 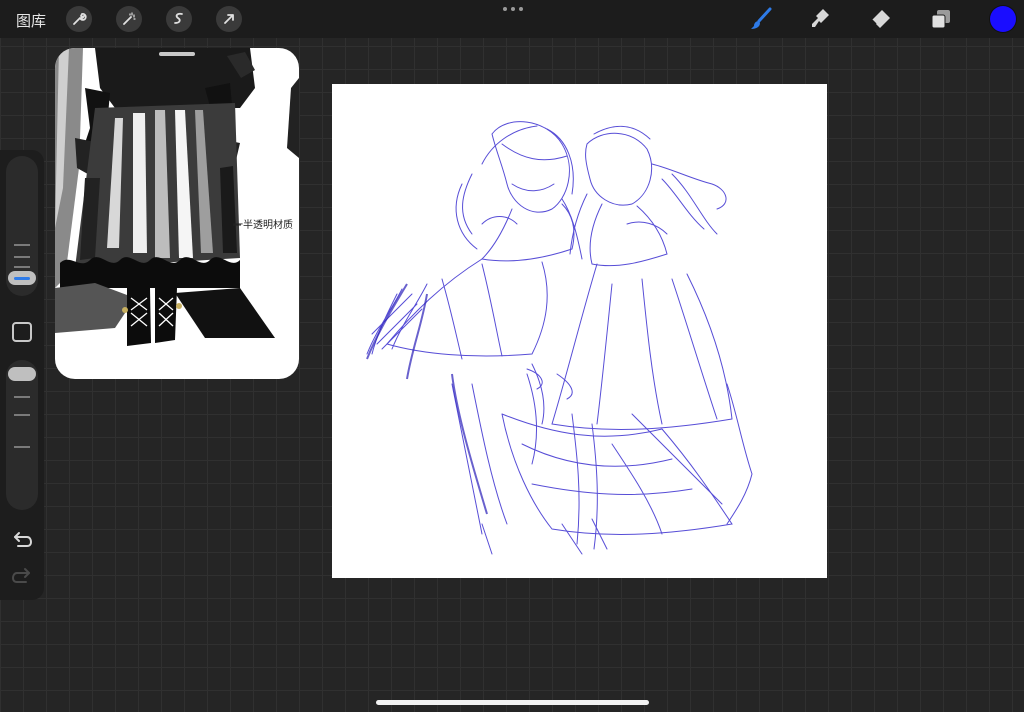 I want to click on actions-button, so click(x=79, y=19).